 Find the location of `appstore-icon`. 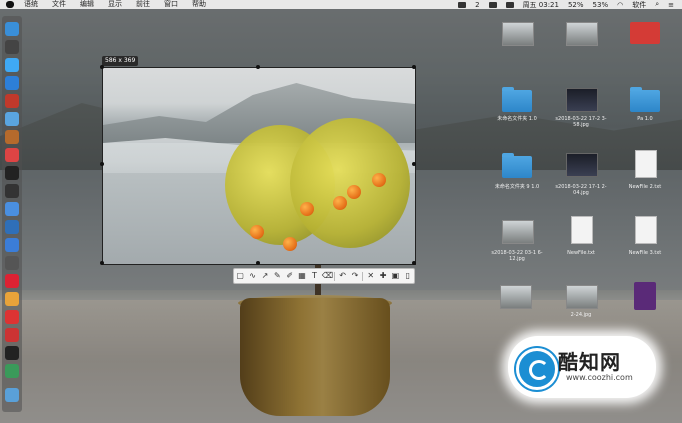

appstore-icon is located at coordinates (12, 83).